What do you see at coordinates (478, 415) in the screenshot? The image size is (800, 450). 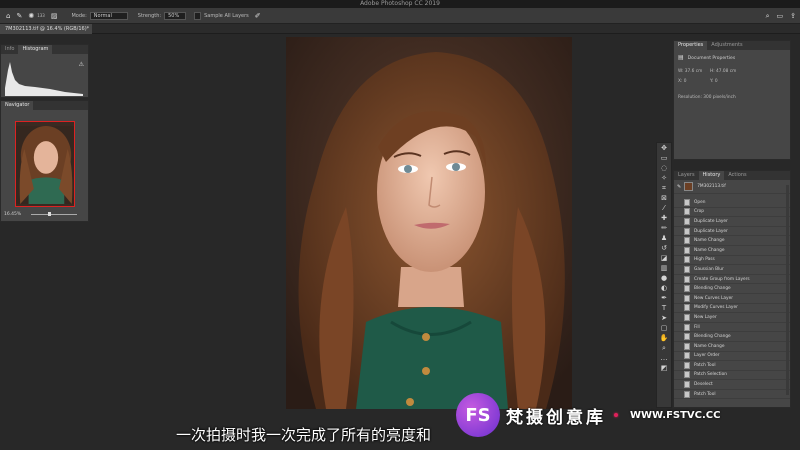 I see `watermark-logo: FS` at bounding box center [478, 415].